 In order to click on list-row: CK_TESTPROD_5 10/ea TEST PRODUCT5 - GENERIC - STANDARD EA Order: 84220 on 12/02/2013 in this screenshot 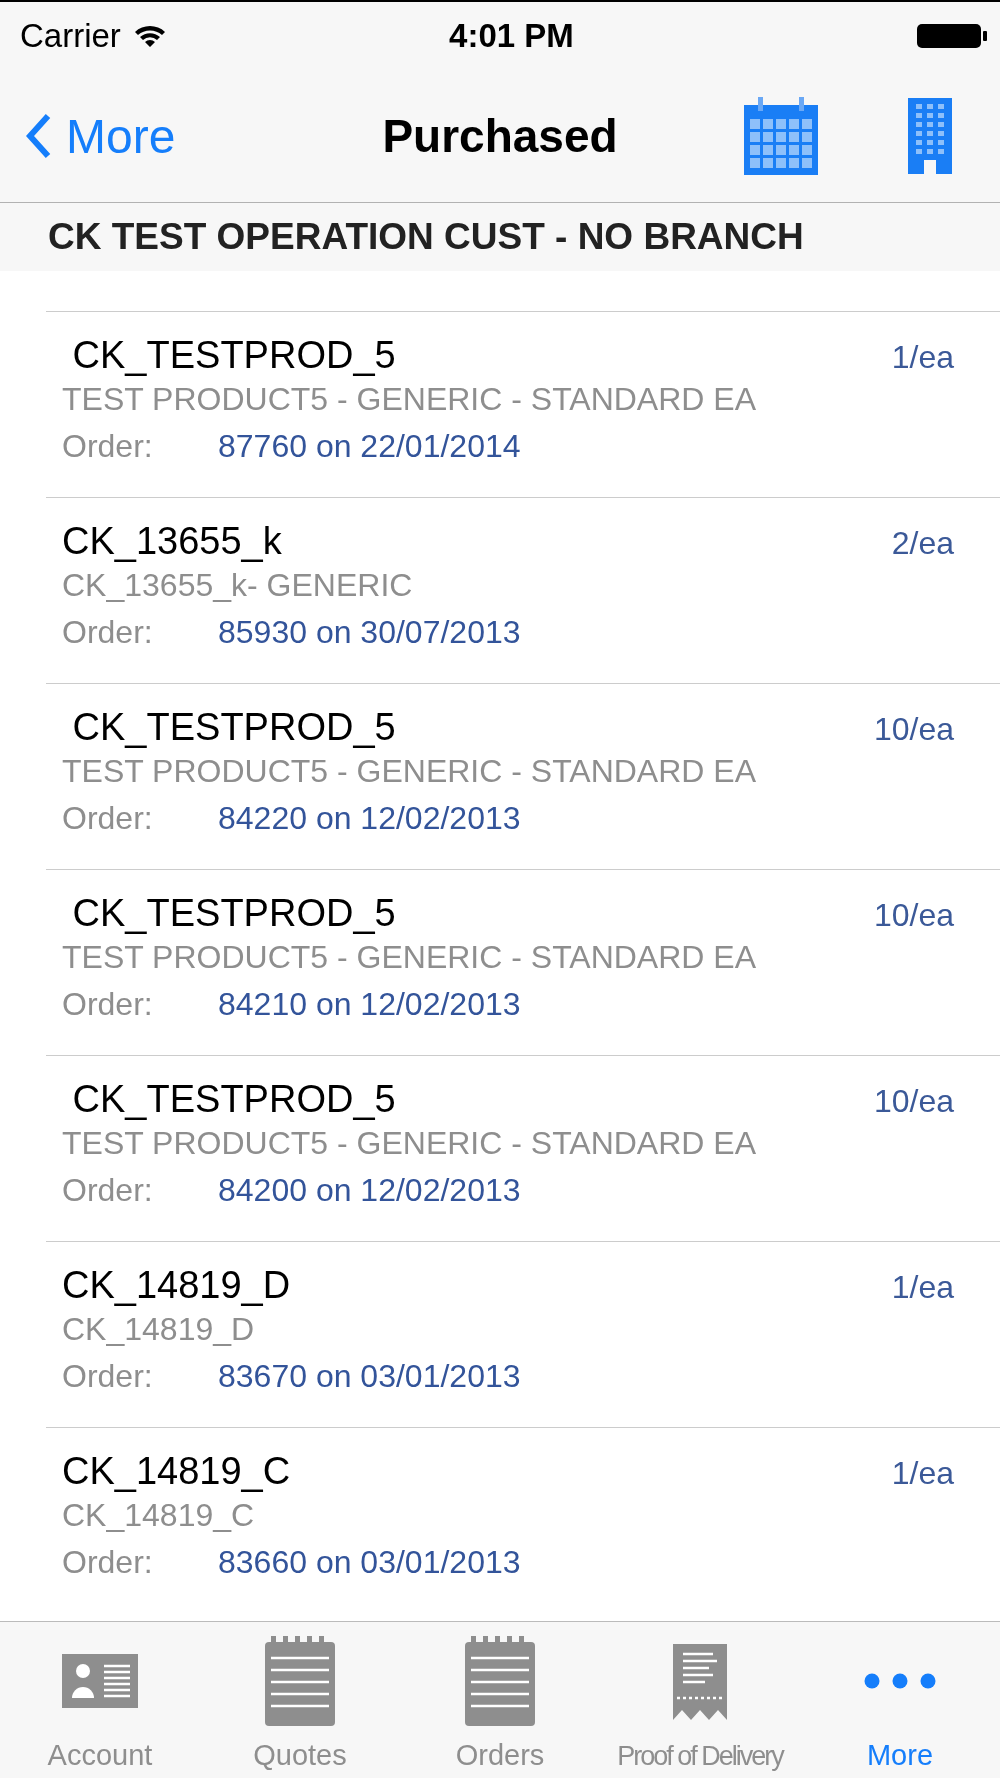, I will do `click(523, 776)`.